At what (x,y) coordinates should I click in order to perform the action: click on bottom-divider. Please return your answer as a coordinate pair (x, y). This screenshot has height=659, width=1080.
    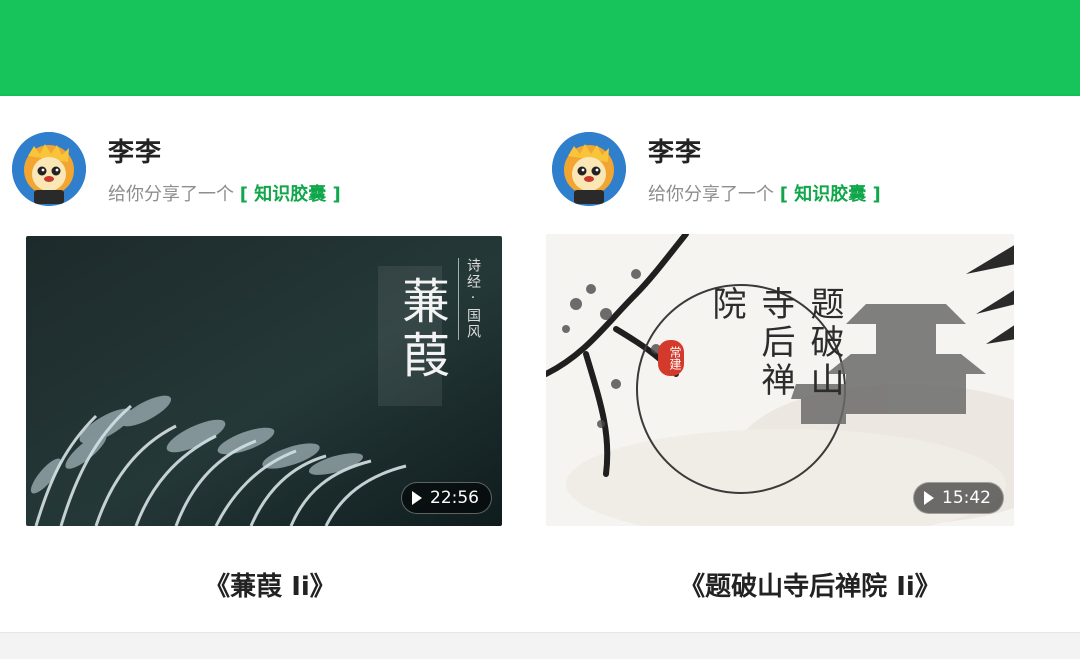
    Looking at the image, I should click on (540, 645).